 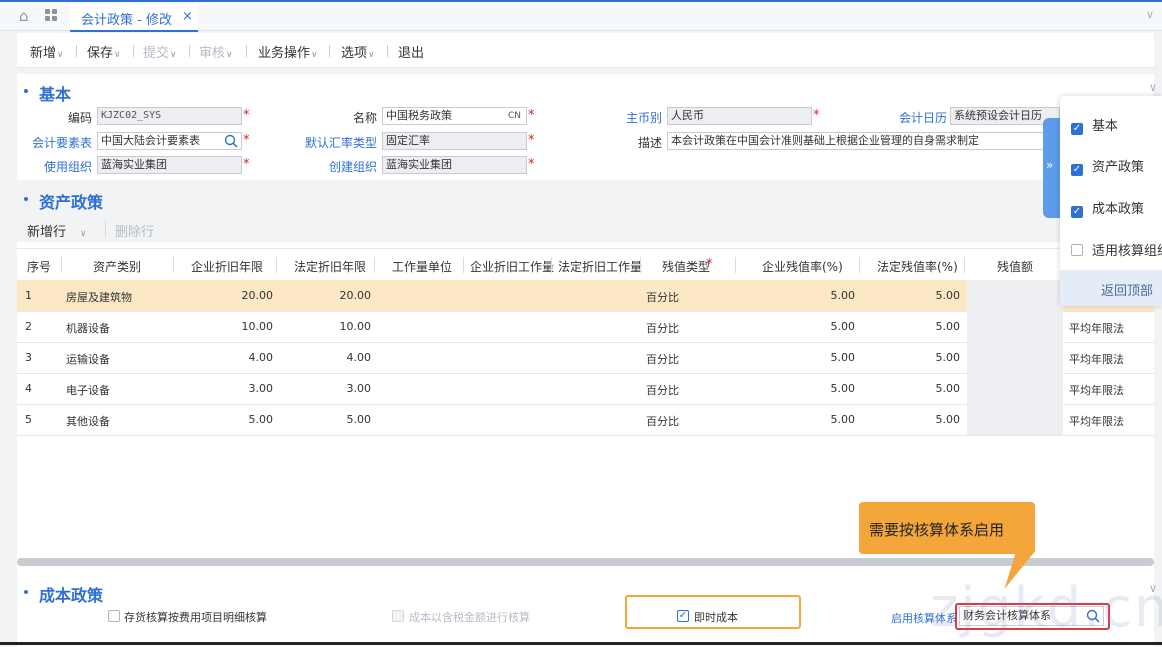 I want to click on corp-years-cell: 20.00, so click(x=230, y=295).